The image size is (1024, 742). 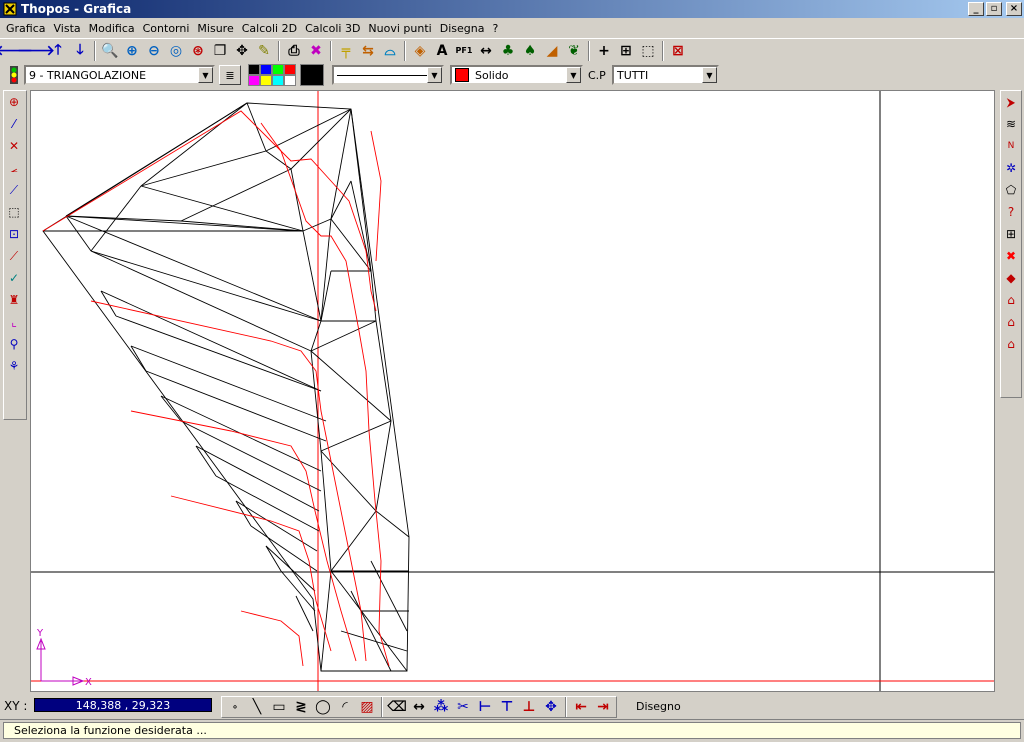 What do you see at coordinates (399, 28) in the screenshot?
I see `menu-nuovi-punti: Nuovi punti` at bounding box center [399, 28].